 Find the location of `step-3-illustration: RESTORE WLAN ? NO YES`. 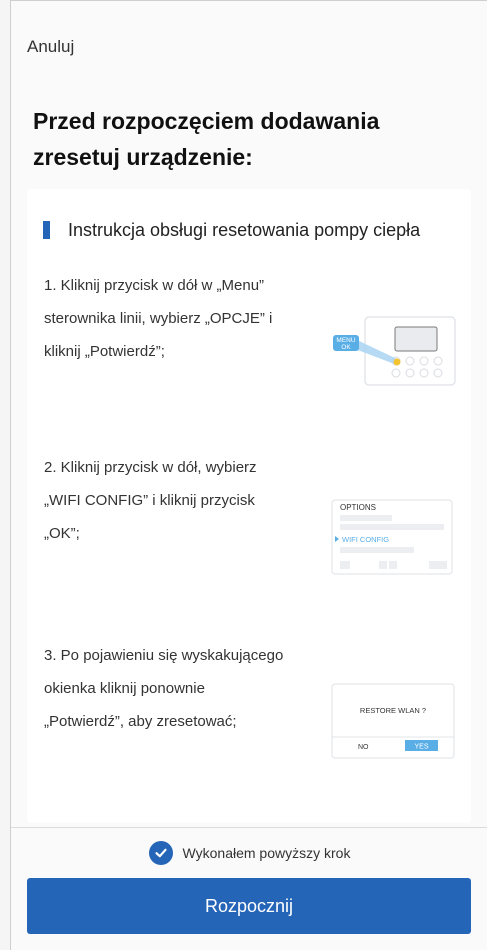

step-3-illustration: RESTORE WLAN ? NO YES is located at coordinates (393, 721).